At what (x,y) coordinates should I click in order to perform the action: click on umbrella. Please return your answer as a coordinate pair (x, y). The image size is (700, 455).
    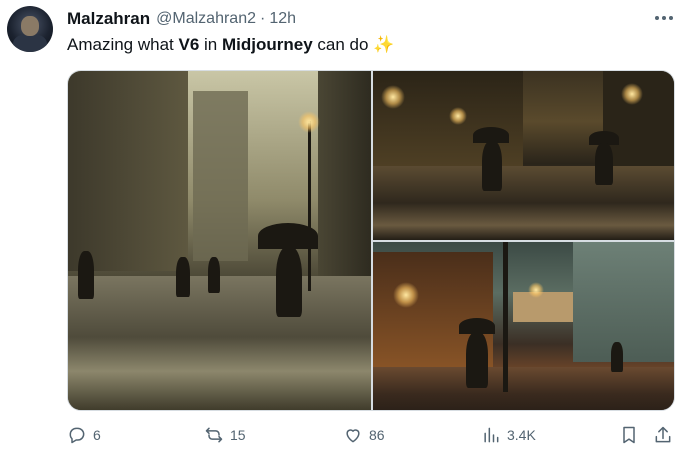
    Looking at the image, I should click on (288, 236).